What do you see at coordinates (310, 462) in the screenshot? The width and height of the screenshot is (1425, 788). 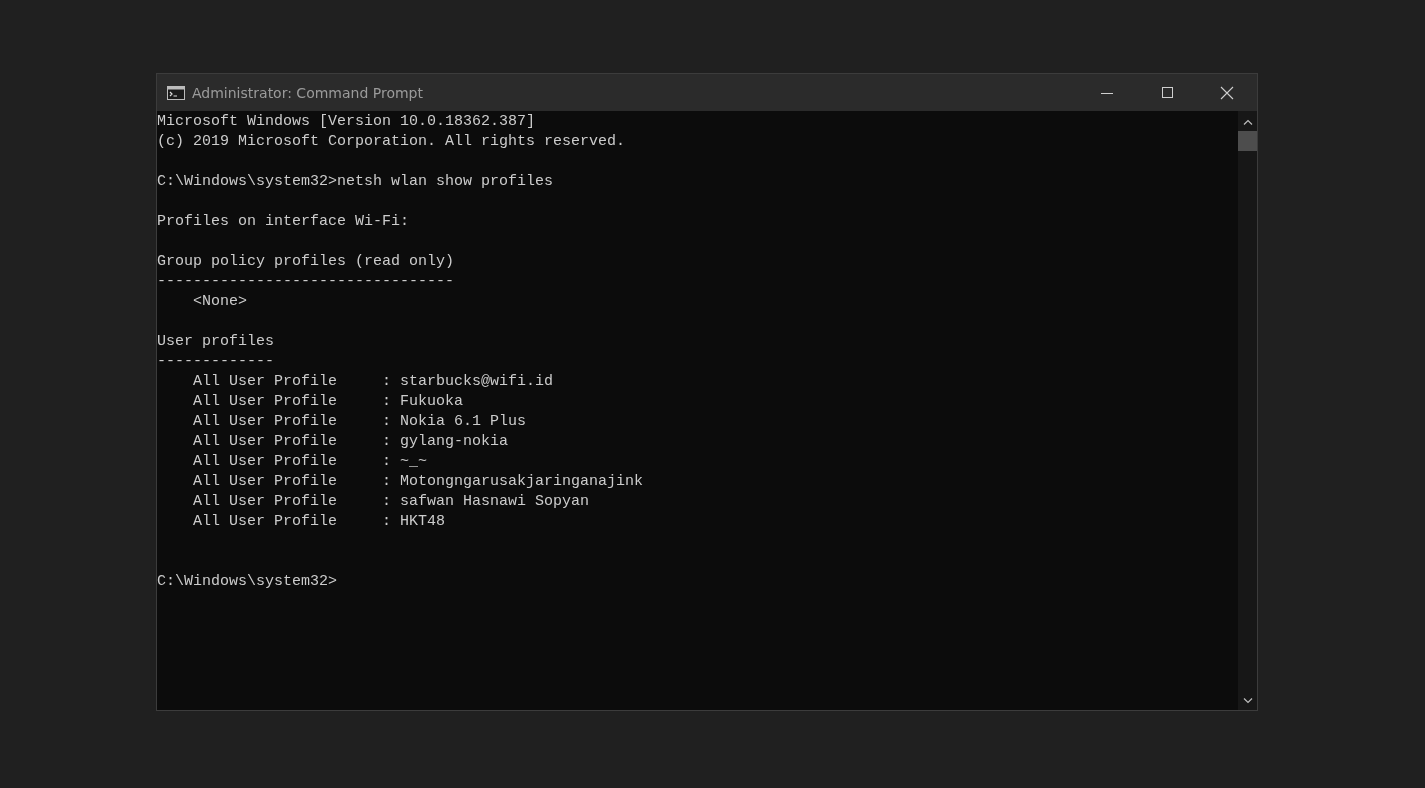 I see `console-line: All User Profile : ~_~` at bounding box center [310, 462].